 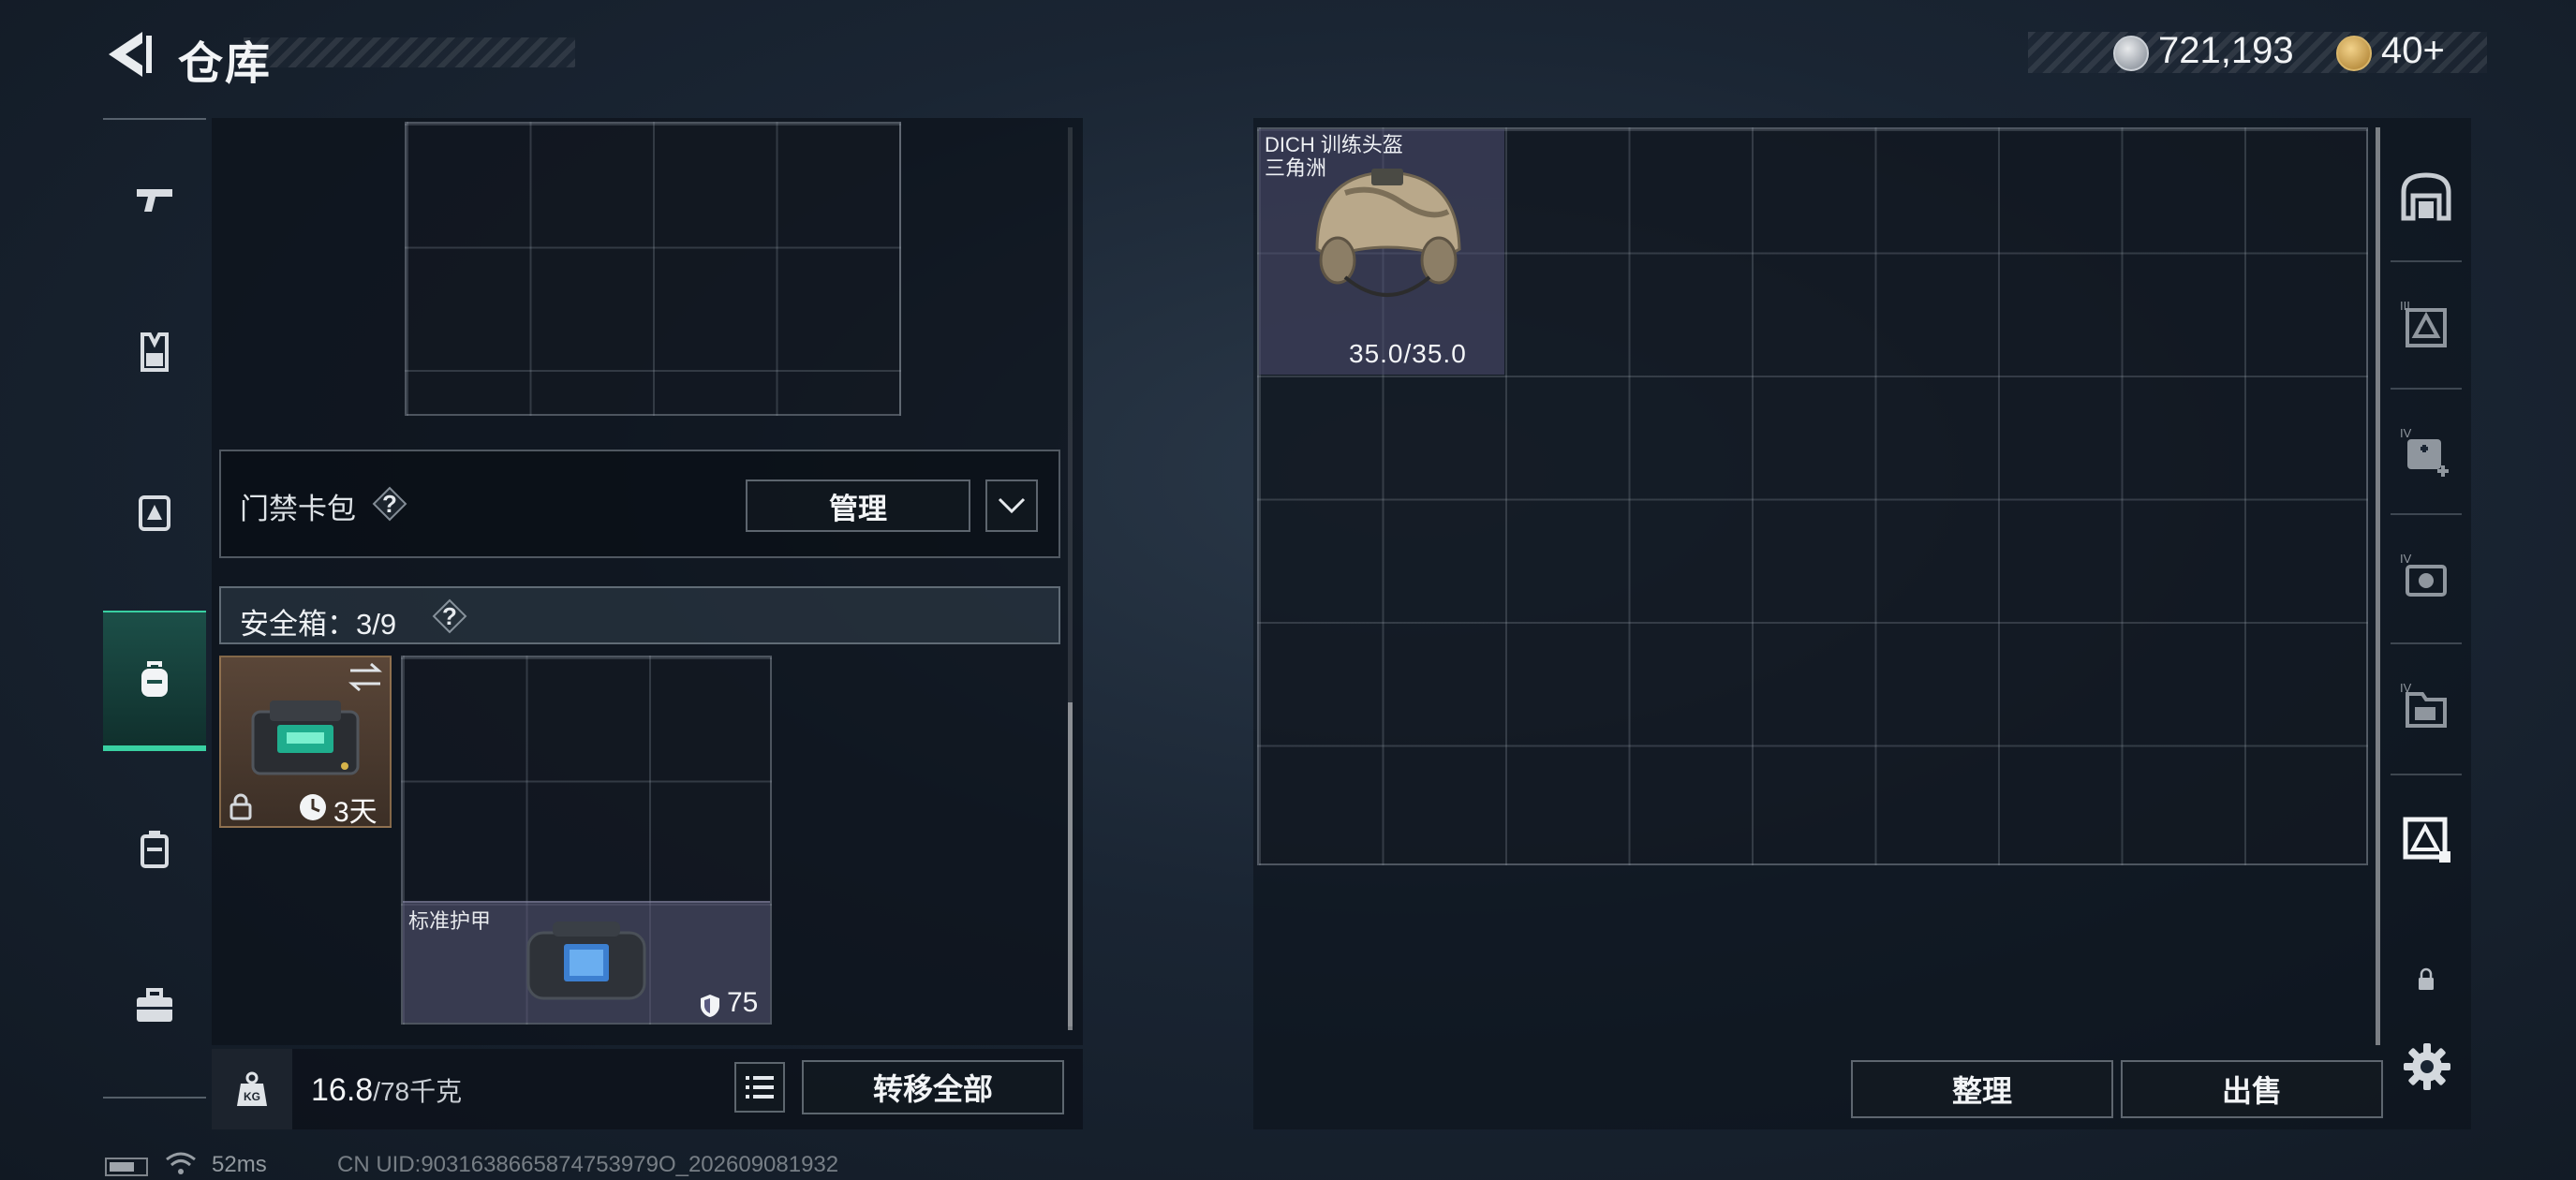 What do you see at coordinates (252, 1096) in the screenshot?
I see `svg-text: KG` at bounding box center [252, 1096].